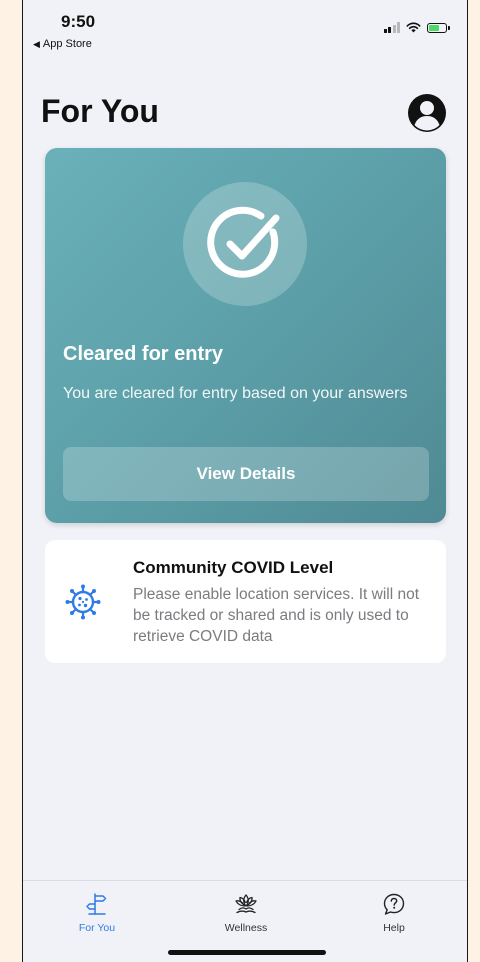 The image size is (480, 962). Describe the element at coordinates (36, 43) in the screenshot. I see `back-triangle-icon: ◀` at that location.